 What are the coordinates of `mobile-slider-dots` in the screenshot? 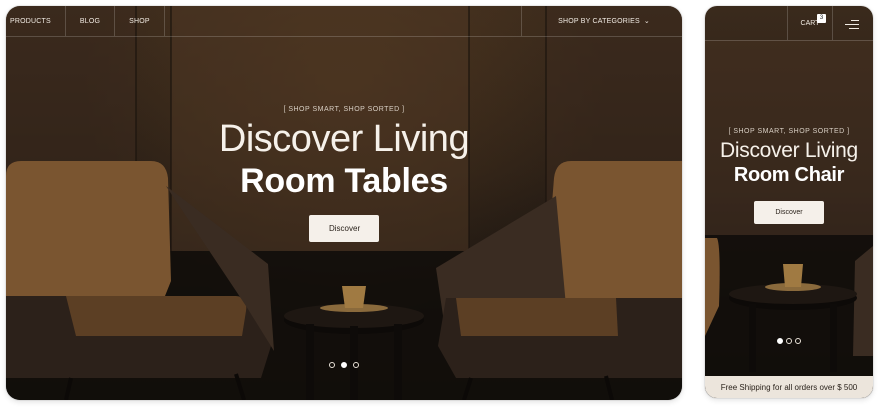 It's located at (789, 341).